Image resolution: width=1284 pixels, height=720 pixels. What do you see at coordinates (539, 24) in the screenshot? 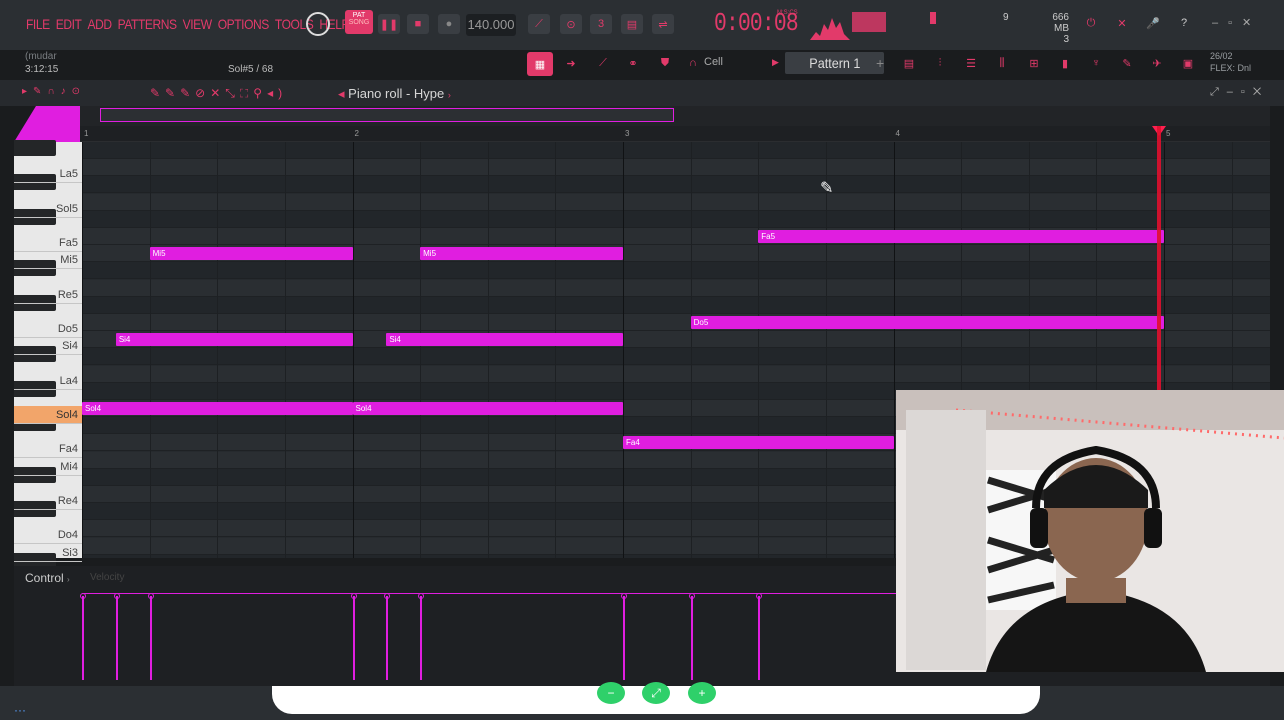
I see `metronome-icon: ⟋` at bounding box center [539, 24].